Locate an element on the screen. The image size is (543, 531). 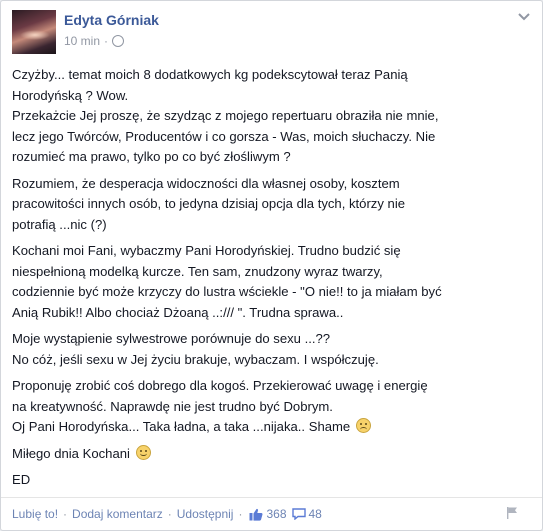
thumbs-up-icon is located at coordinates (256, 514).